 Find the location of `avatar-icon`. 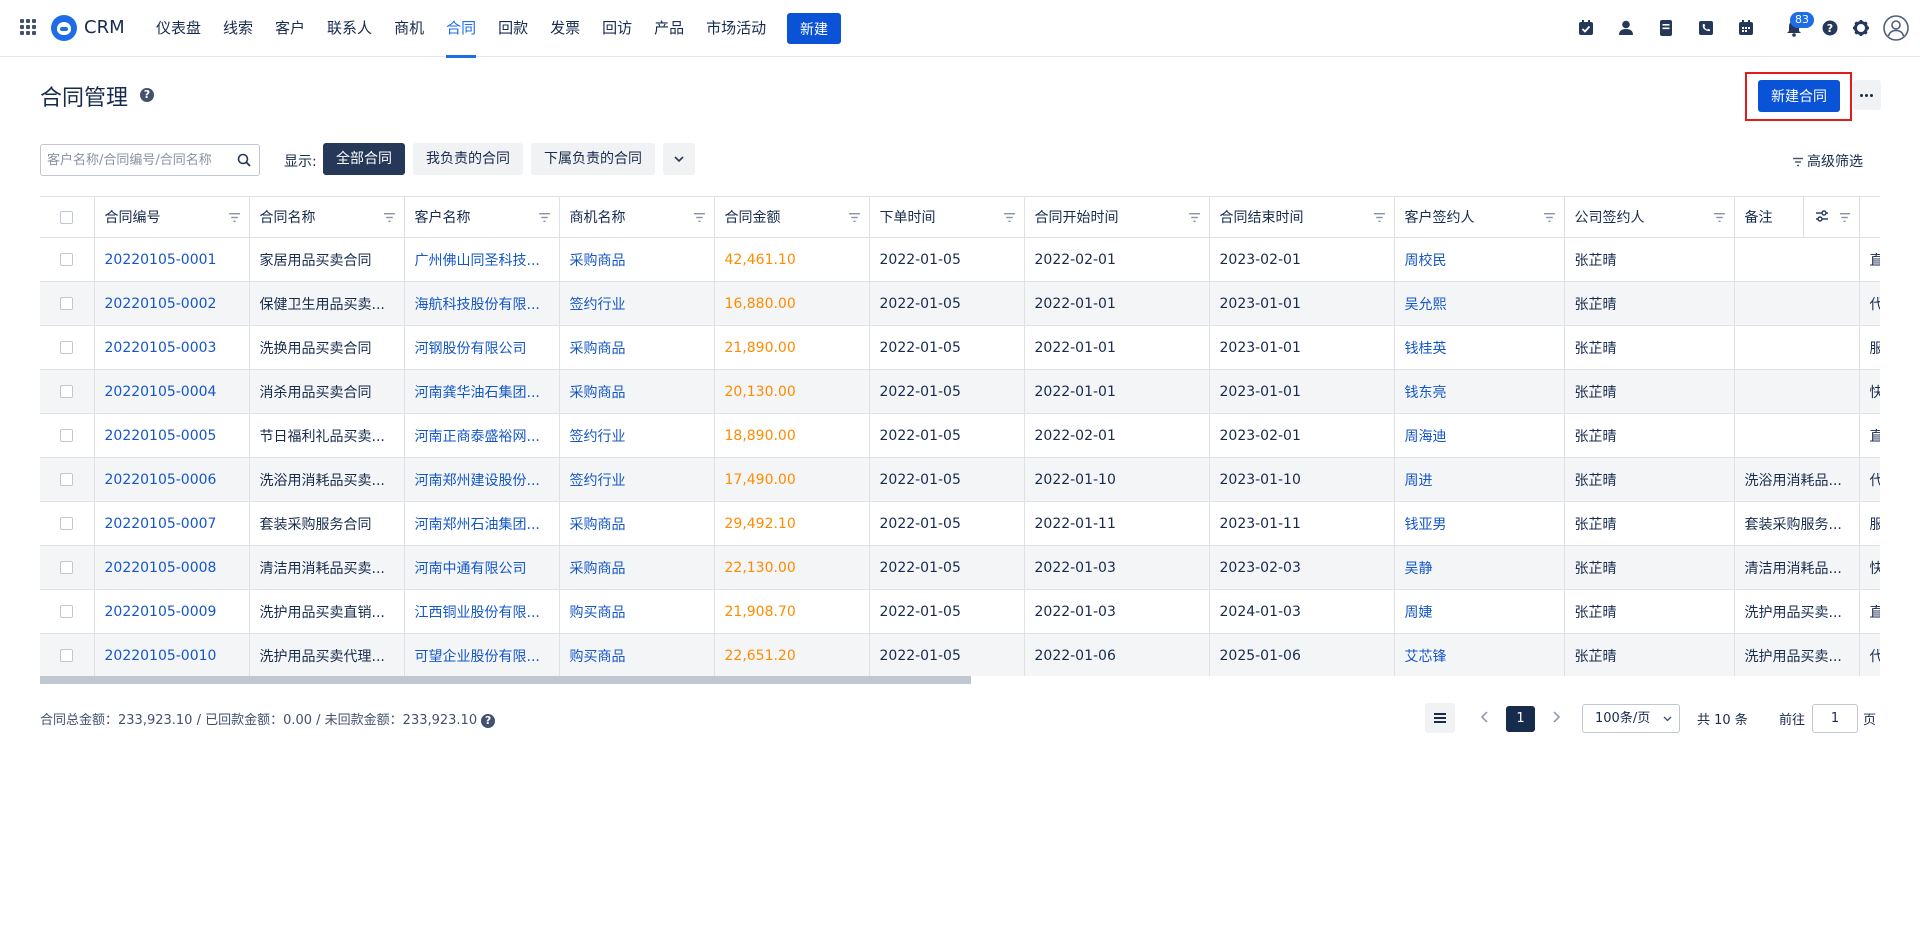

avatar-icon is located at coordinates (1896, 28).